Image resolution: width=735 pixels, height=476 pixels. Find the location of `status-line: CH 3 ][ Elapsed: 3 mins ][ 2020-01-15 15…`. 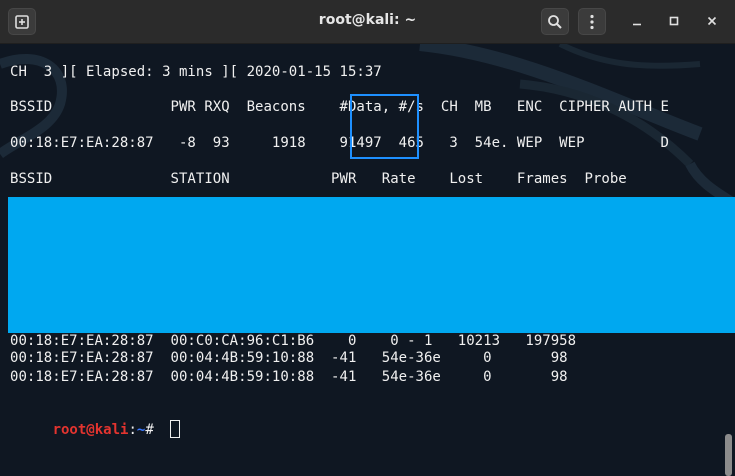

status-line: CH 3 ][ Elapsed: 3 mins ][ 2020-01-15 15… is located at coordinates (196, 72).